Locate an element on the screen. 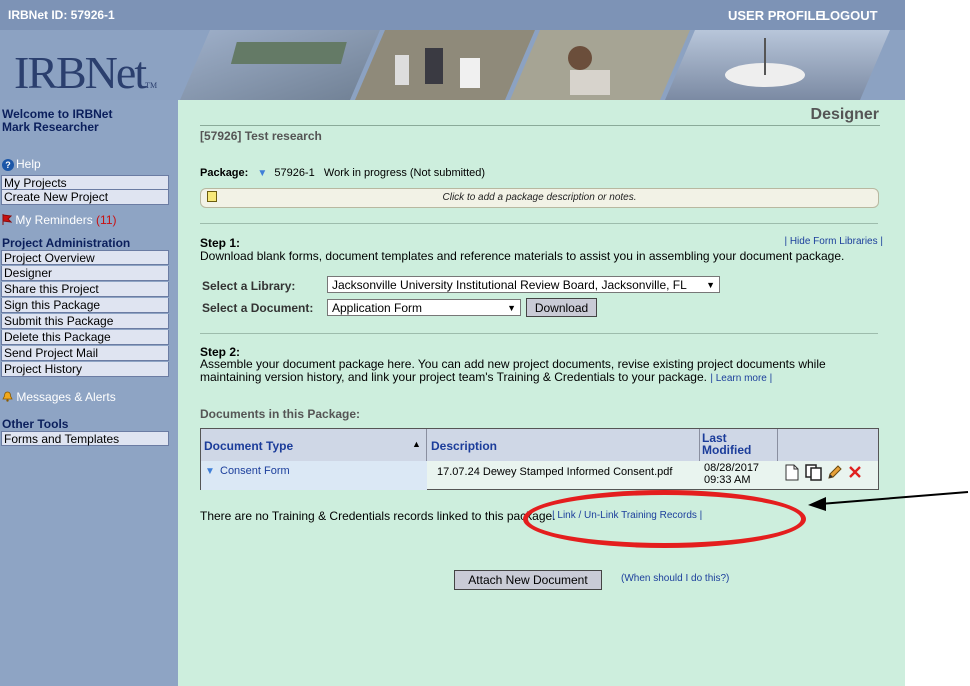 This screenshot has height=686, width=970. row-dropdown-icon: ▼ is located at coordinates (210, 471).